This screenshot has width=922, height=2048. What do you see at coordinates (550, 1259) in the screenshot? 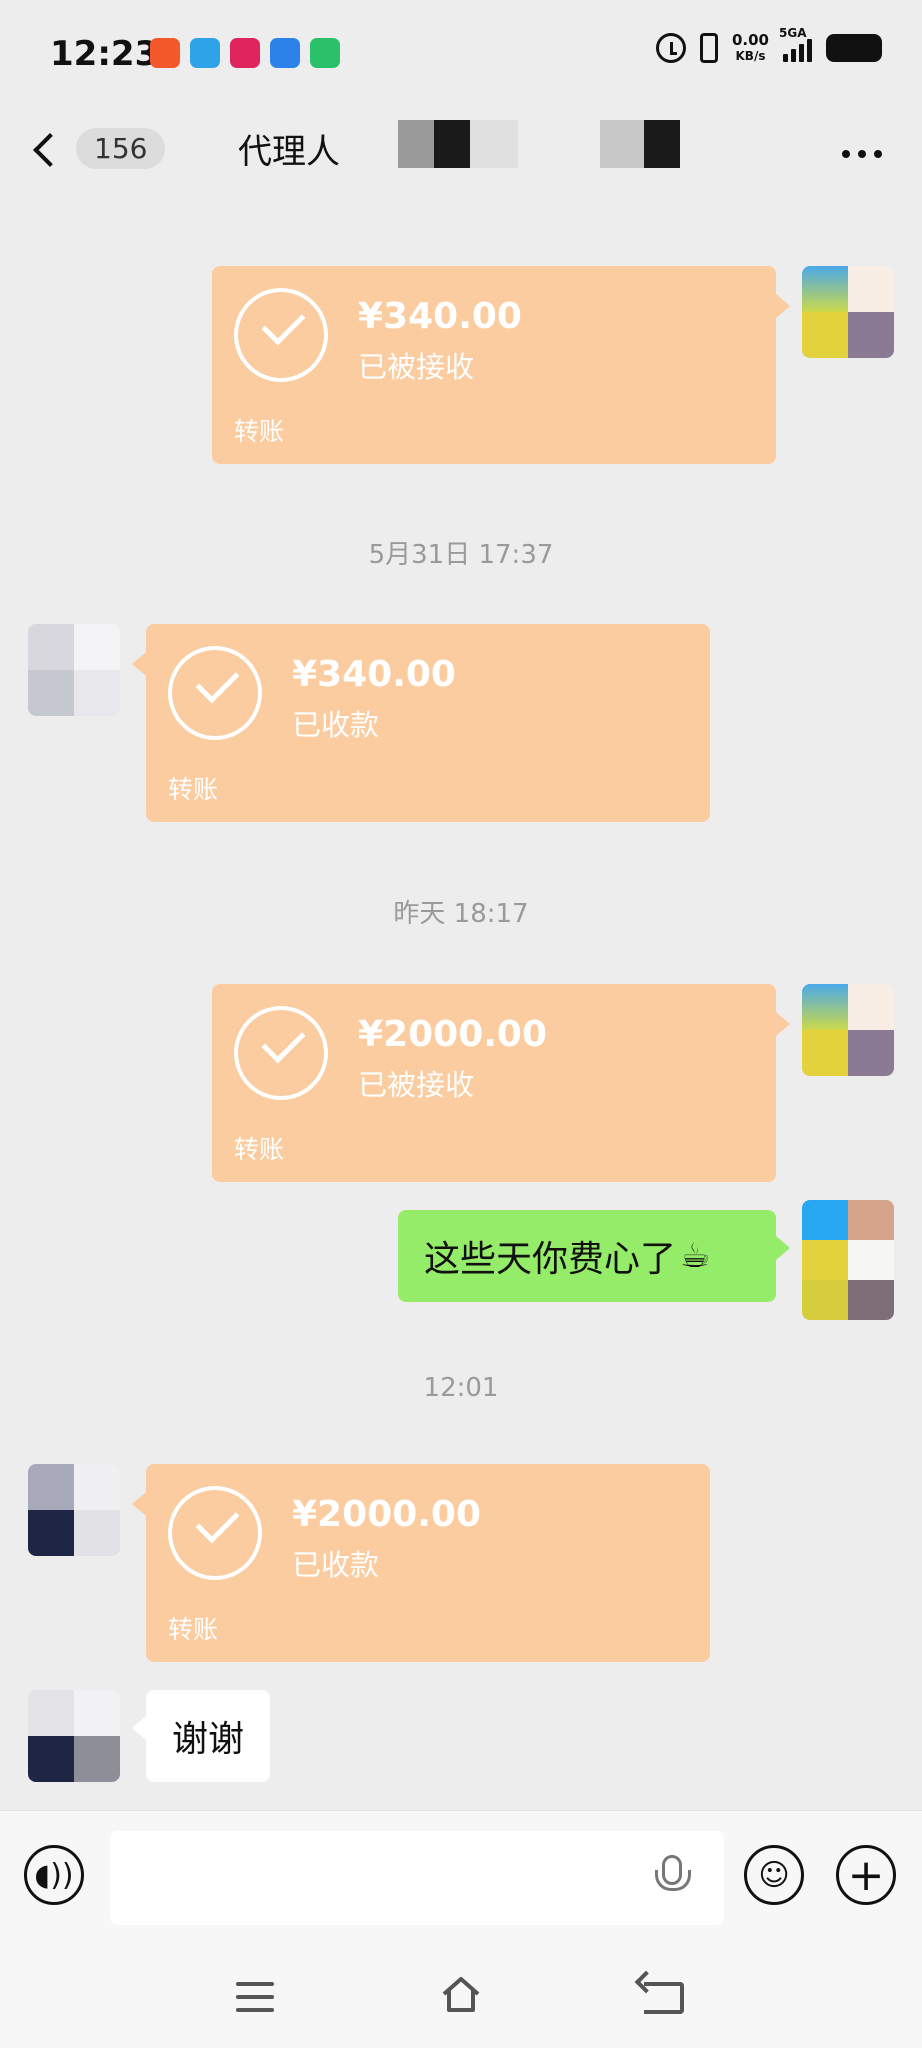
I see `message-text: 这些天你费心了` at bounding box center [550, 1259].